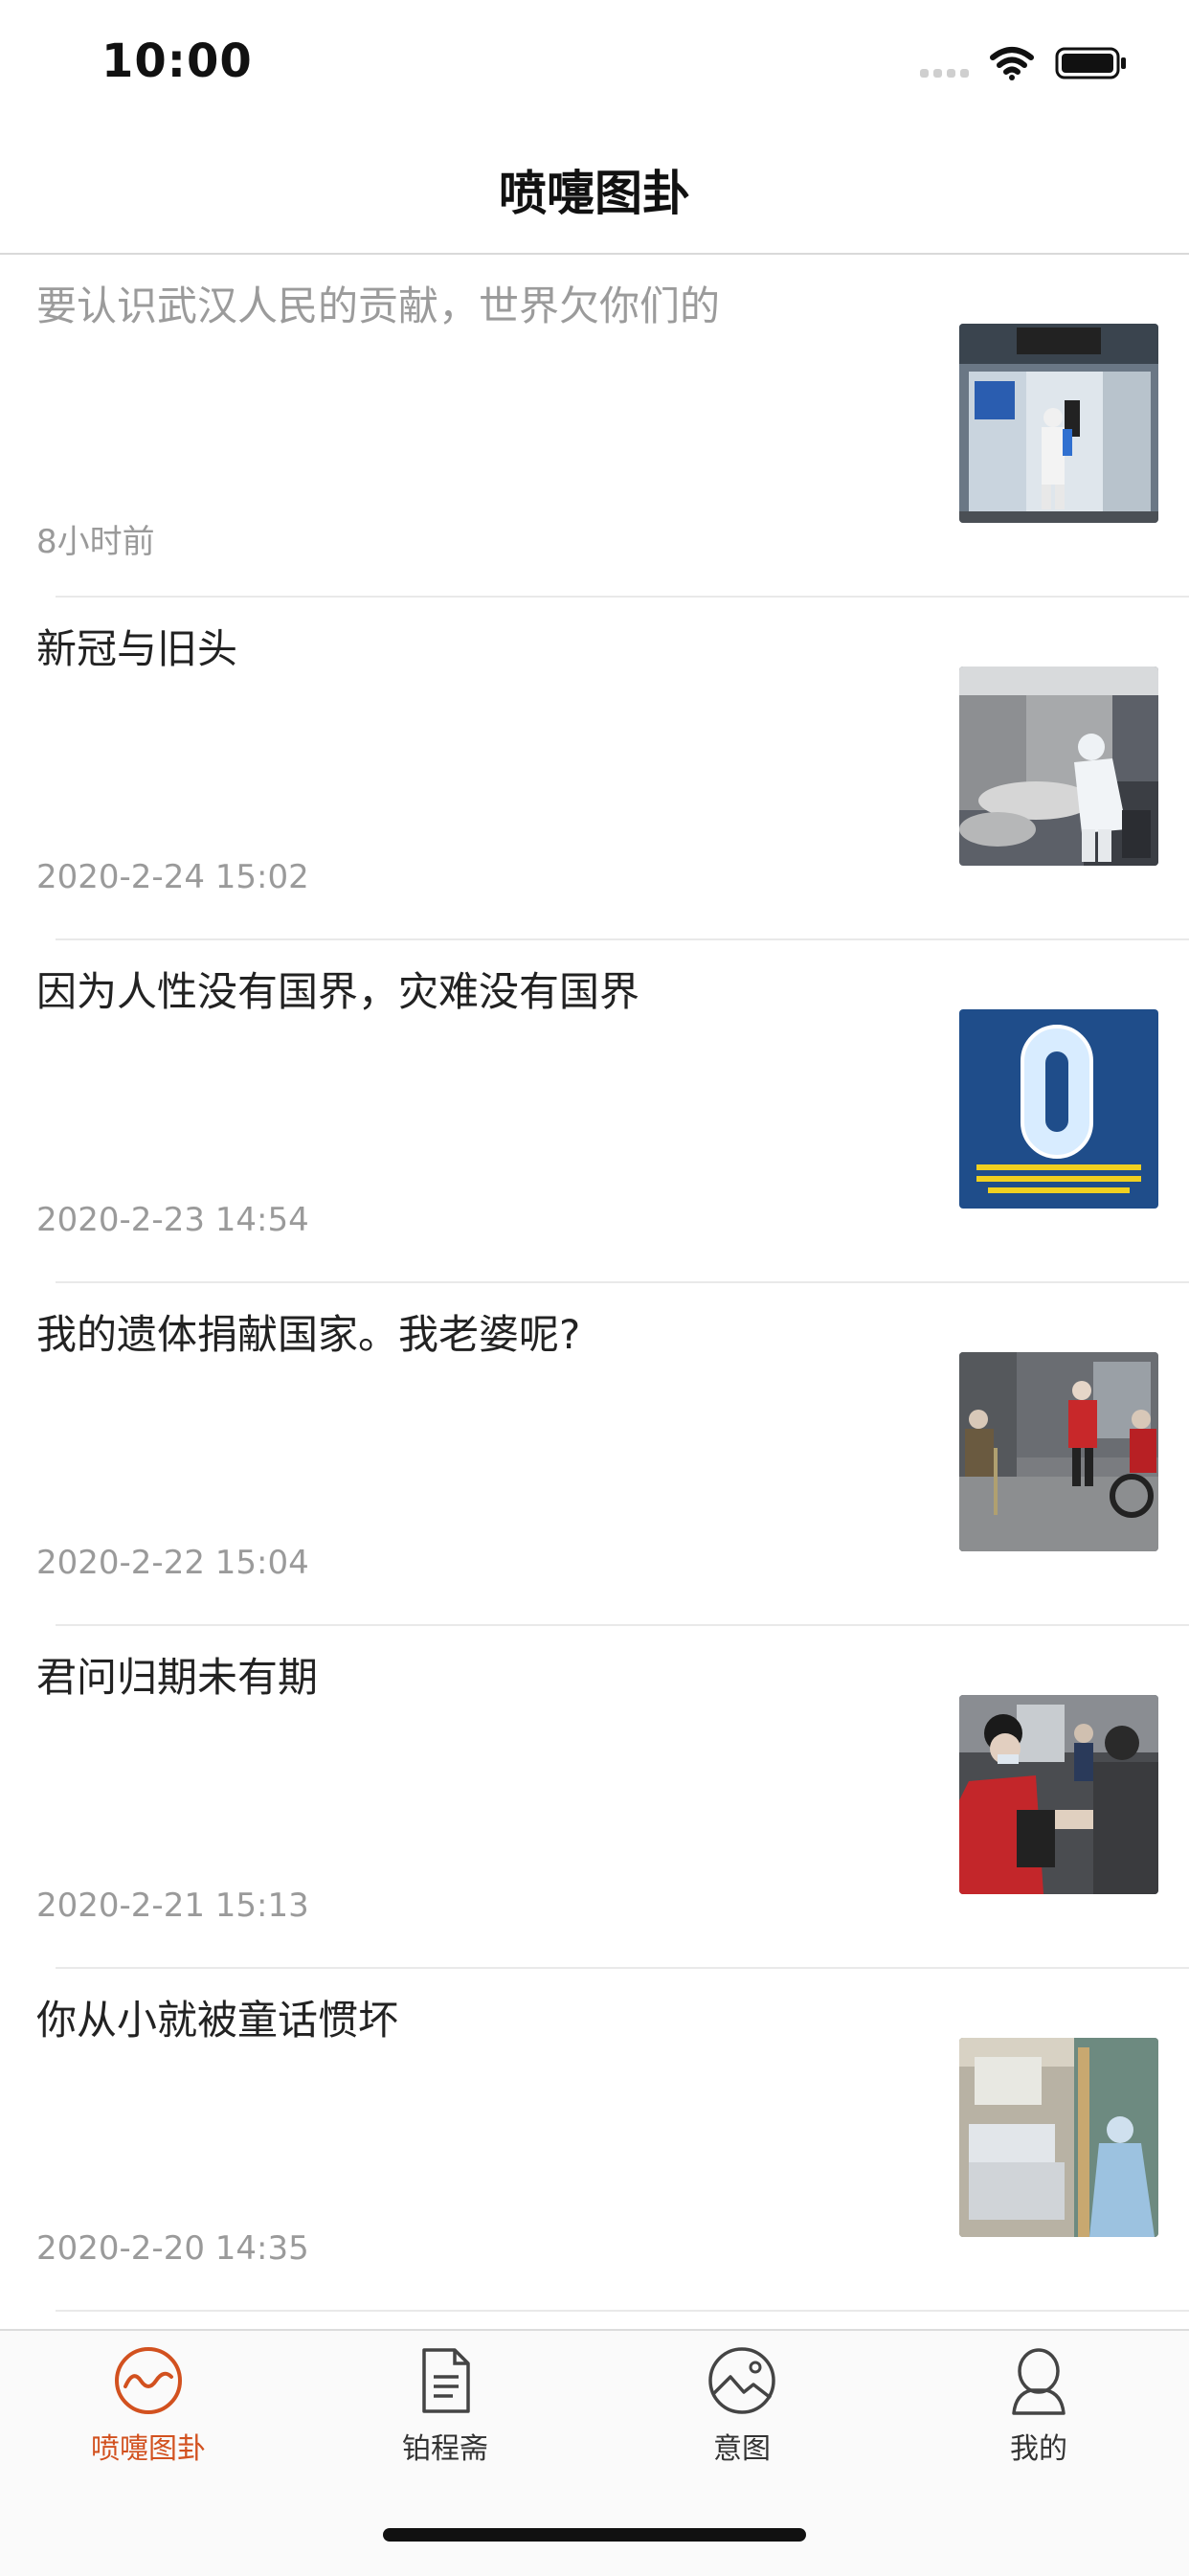  Describe the element at coordinates (594, 426) in the screenshot. I see `list-item: 要认识武汉人民的贡献，世界欠你们的 8小时前` at that location.